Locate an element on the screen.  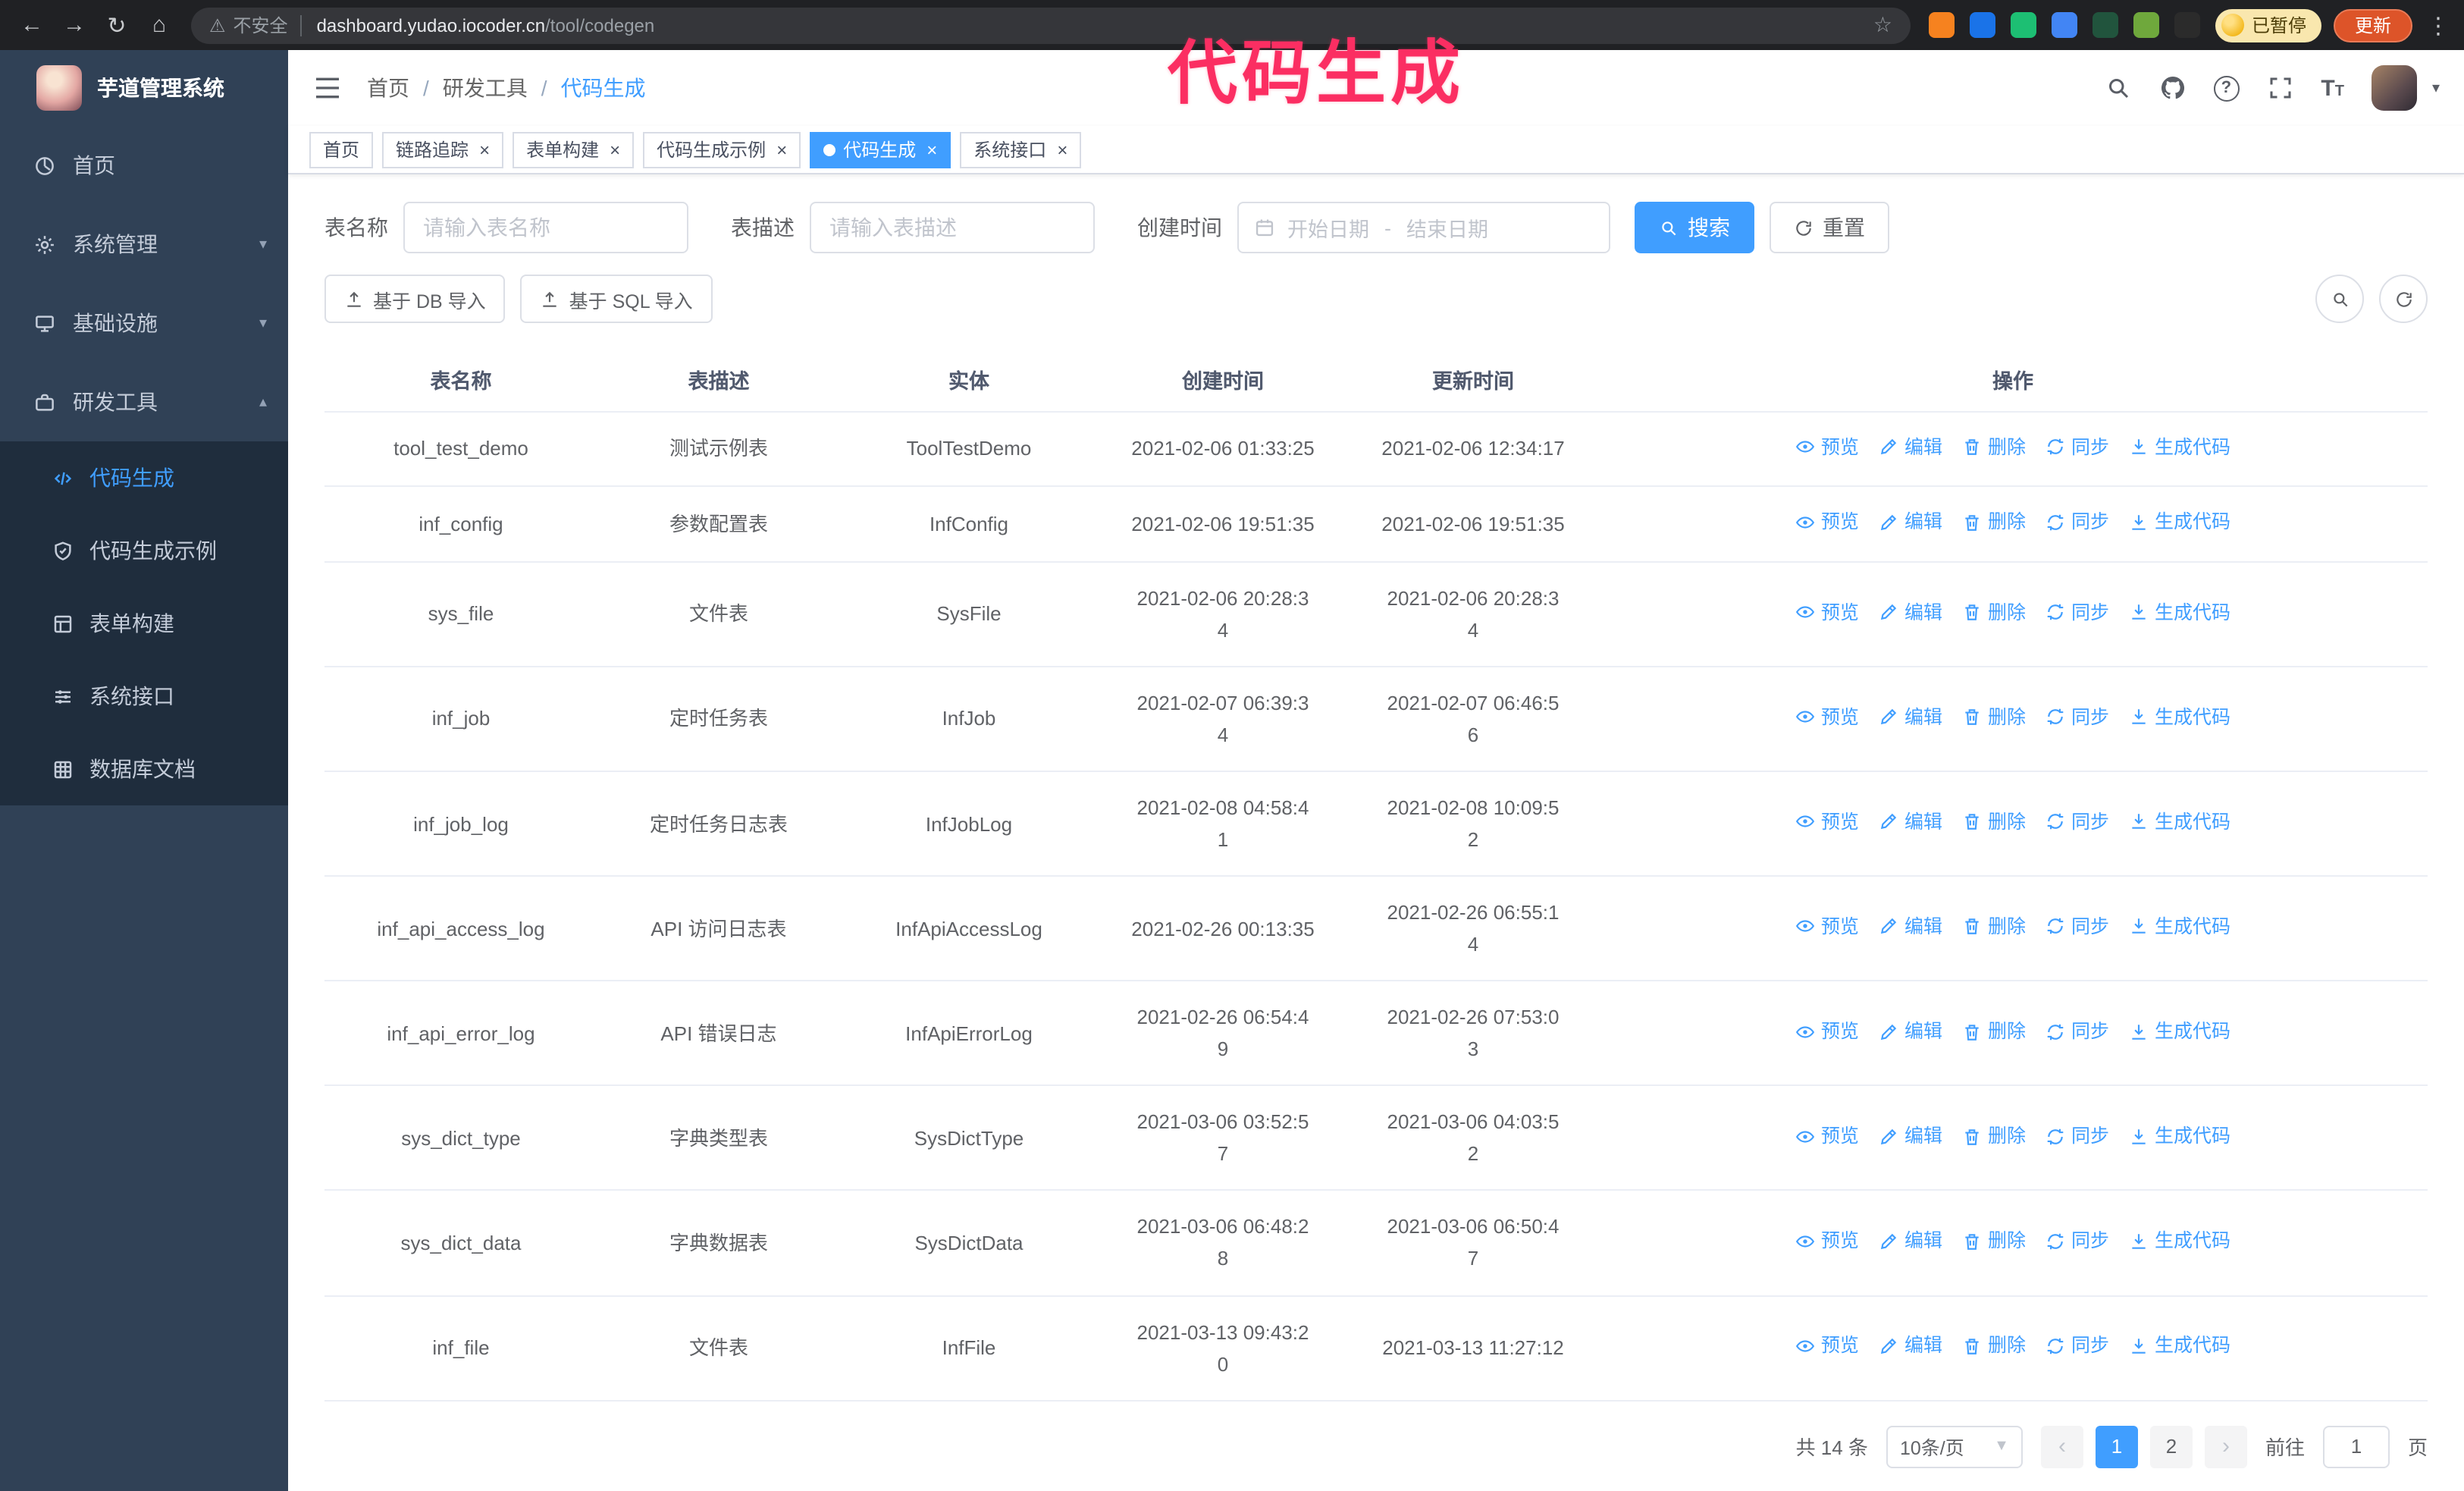
chevron-down-icon: ▾ is located at coordinates (2436, 88).